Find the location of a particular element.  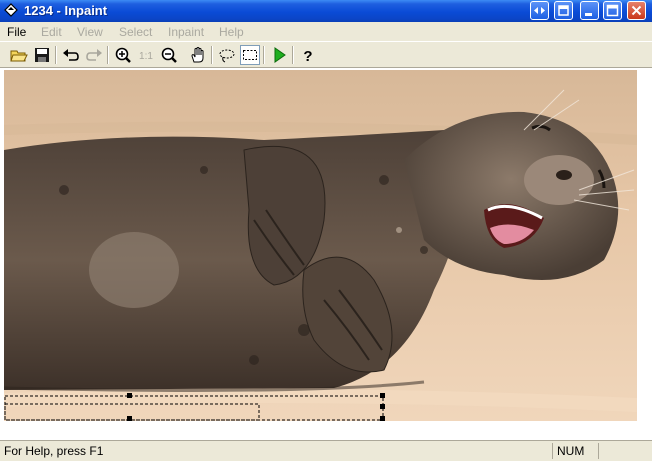

app-icon is located at coordinates (11, 10).